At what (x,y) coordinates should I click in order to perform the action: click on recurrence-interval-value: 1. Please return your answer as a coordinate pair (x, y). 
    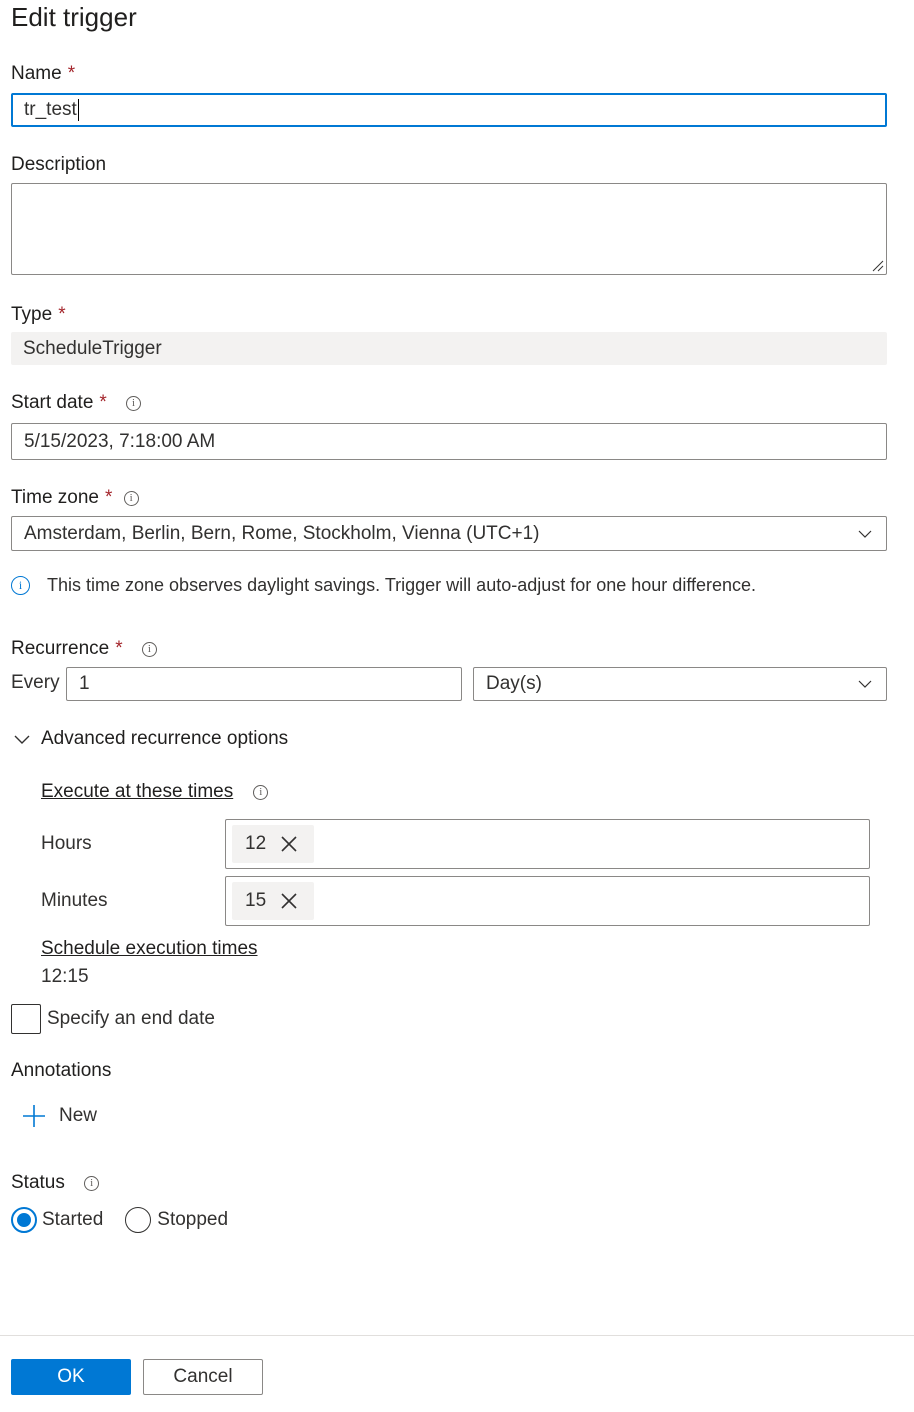
    Looking at the image, I should click on (84, 683).